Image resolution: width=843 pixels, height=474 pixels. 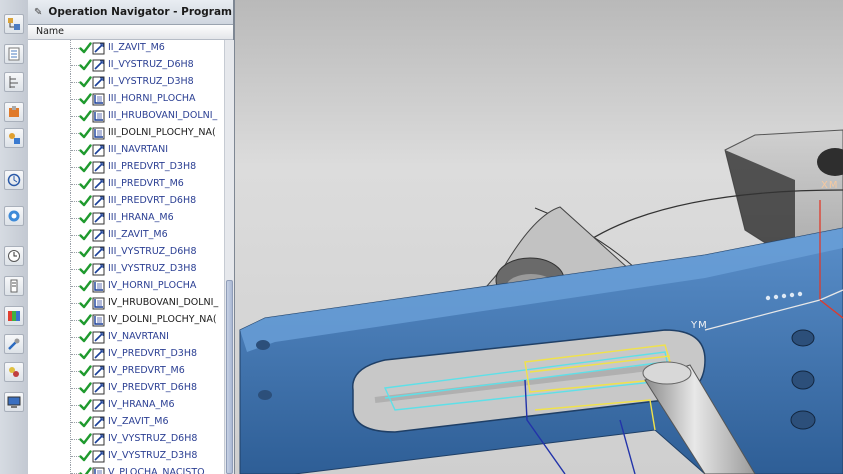 What do you see at coordinates (126, 320) in the screenshot?
I see `operation-row: IV_DOLNI_PLOCHY_NA(` at bounding box center [126, 320].